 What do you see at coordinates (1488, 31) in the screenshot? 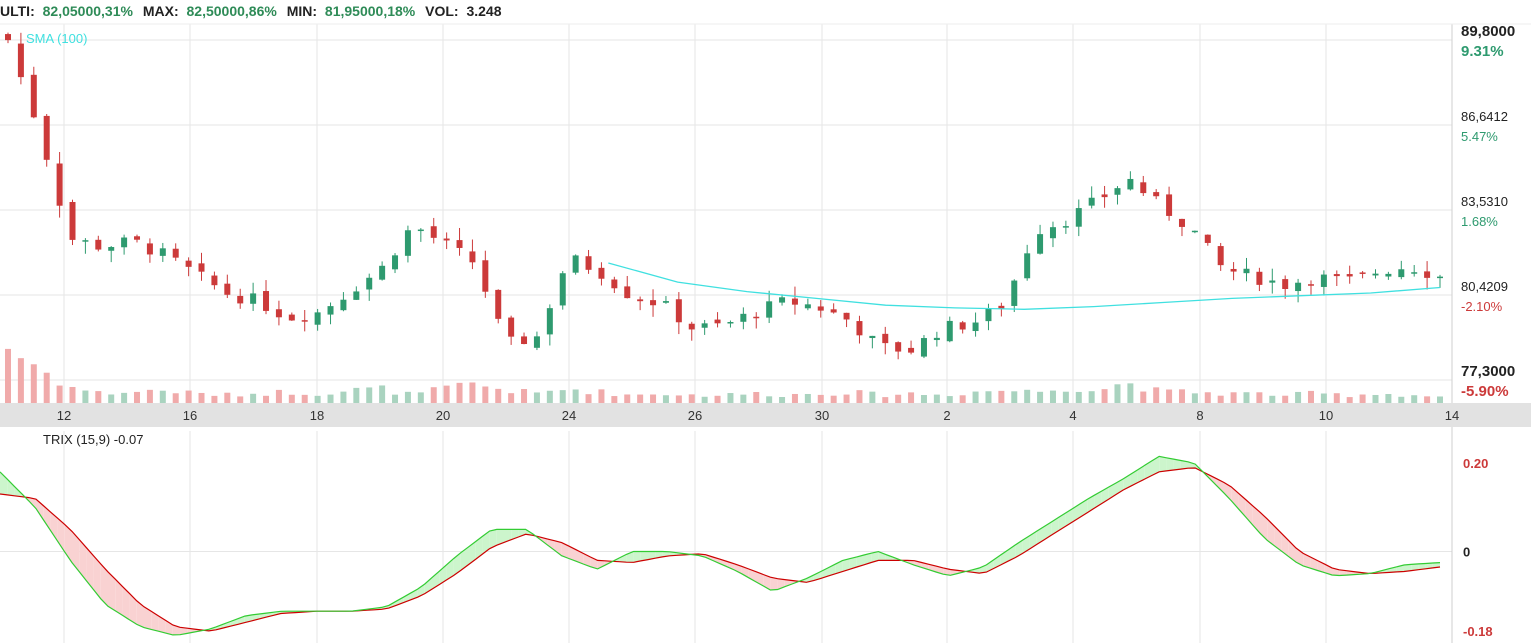
I see `price-tick-label: 89,8000` at bounding box center [1488, 31].